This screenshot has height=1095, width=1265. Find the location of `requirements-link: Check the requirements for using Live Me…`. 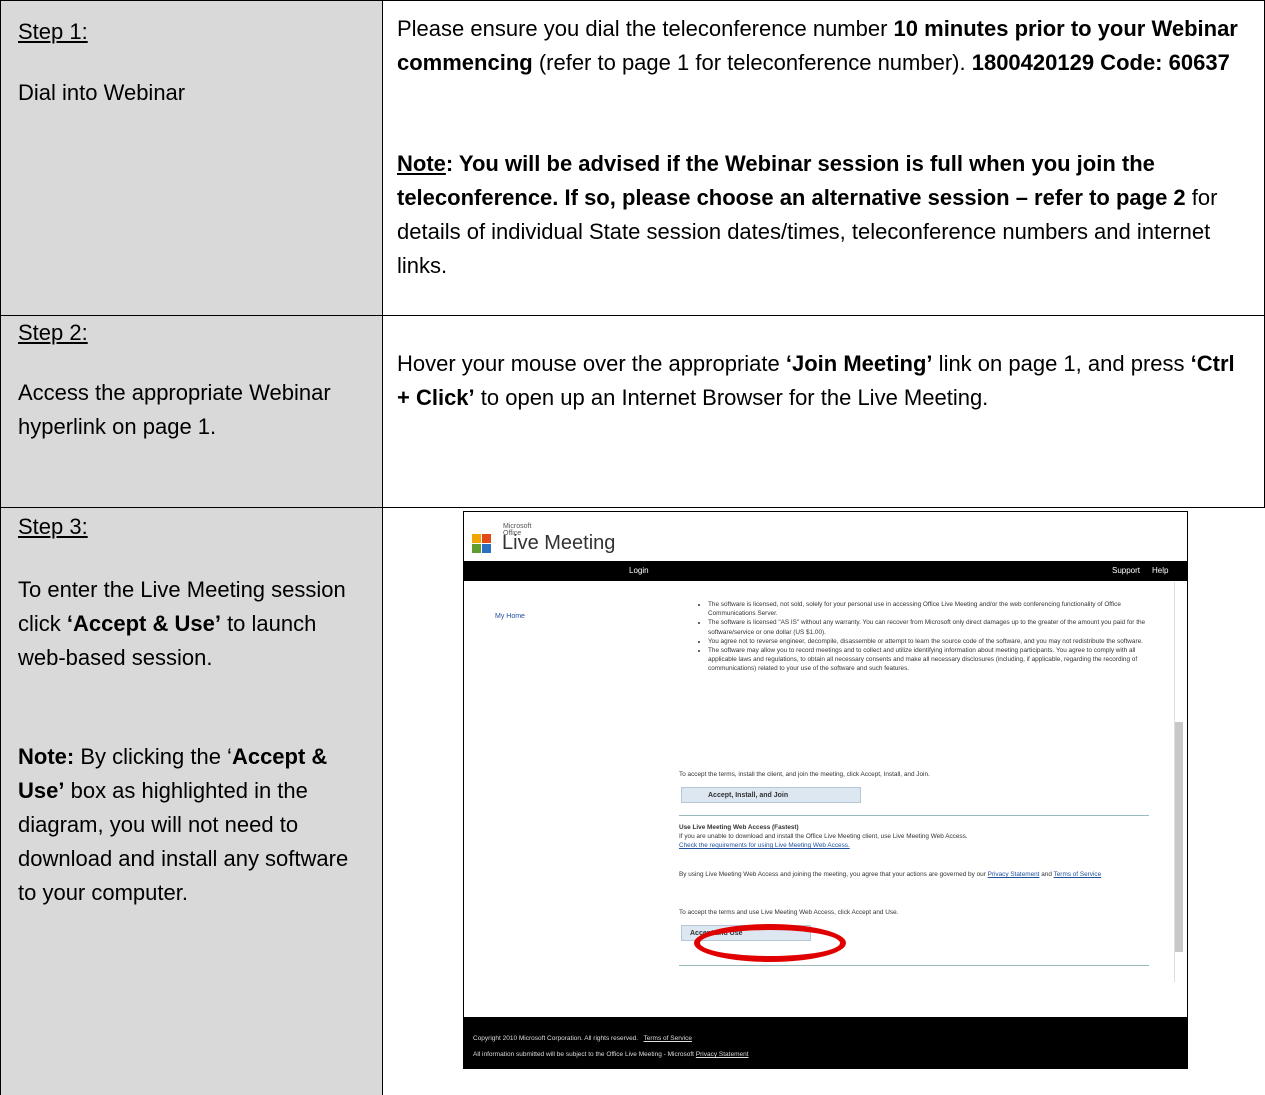

requirements-link: Check the requirements for using Live Me… is located at coordinates (764, 845).